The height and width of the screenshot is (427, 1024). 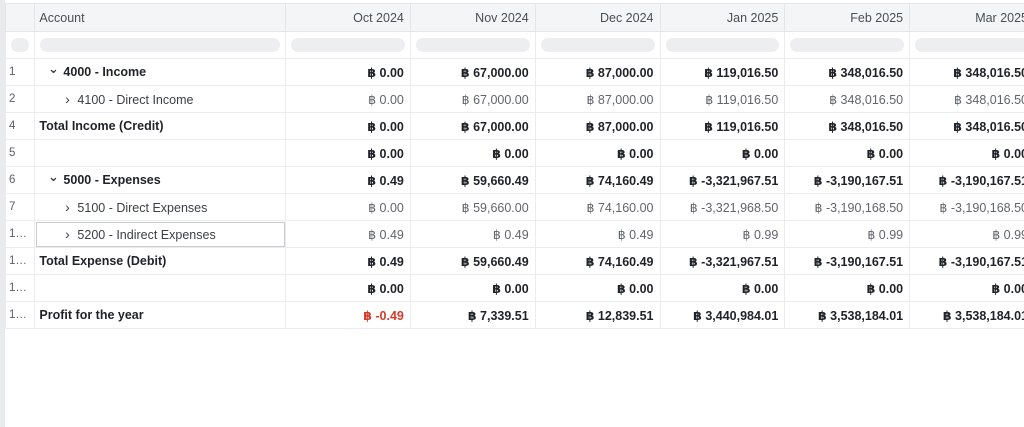 I want to click on account-cell: Total Expense (Debit), so click(x=160, y=261).